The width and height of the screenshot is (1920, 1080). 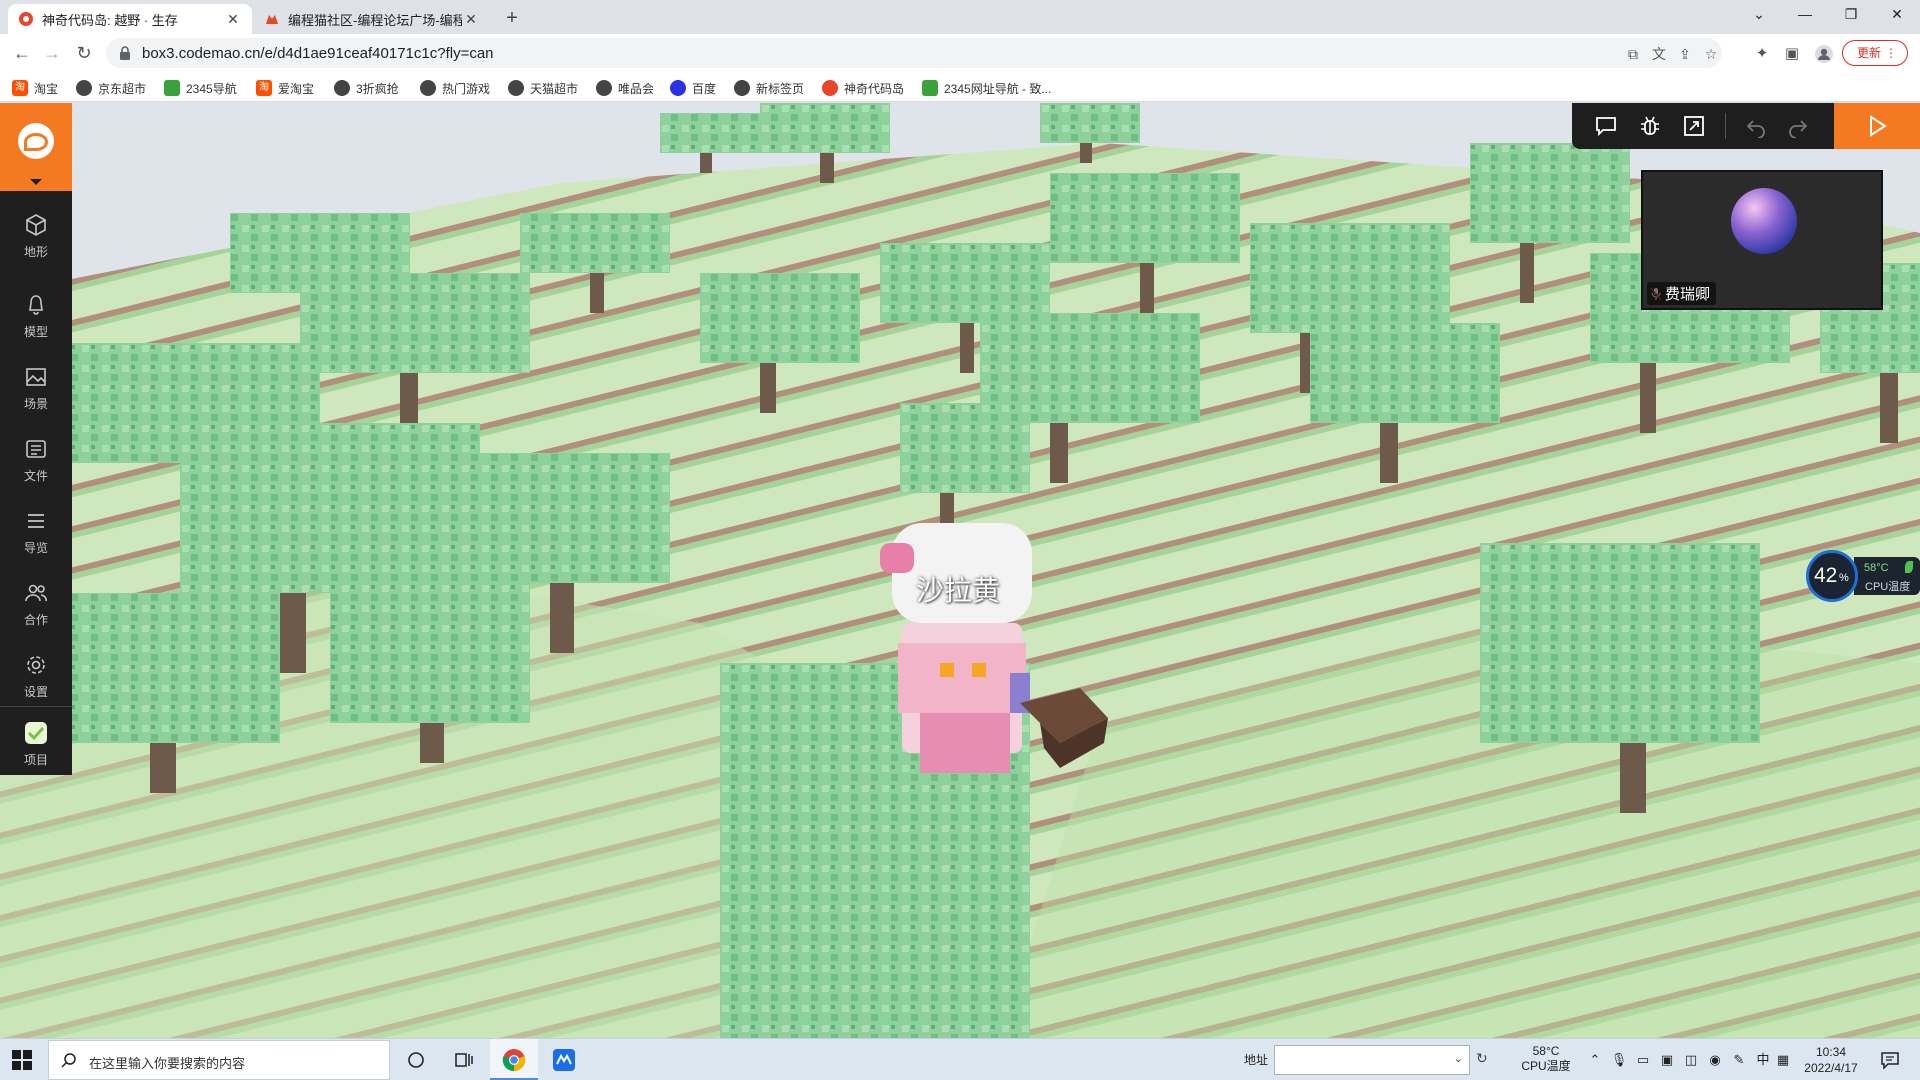 I want to click on rail-item-collab: 合作, so click(x=36, y=604).